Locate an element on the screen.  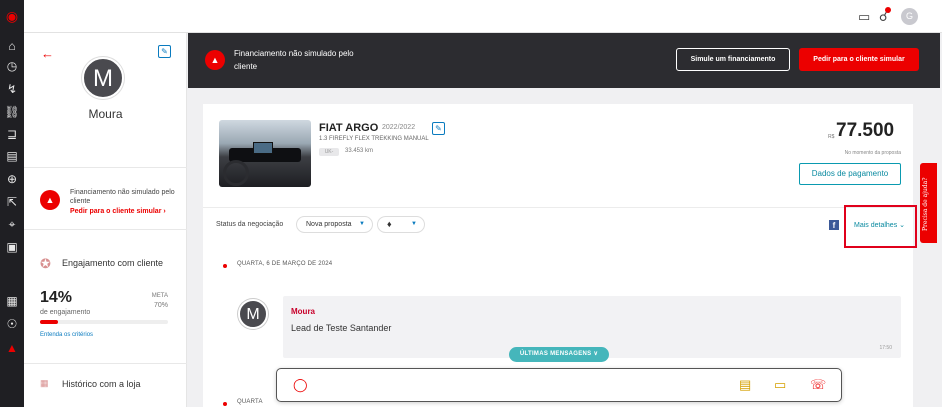
vehicle-title: FIAT ARGO is located at coordinates (349, 128).